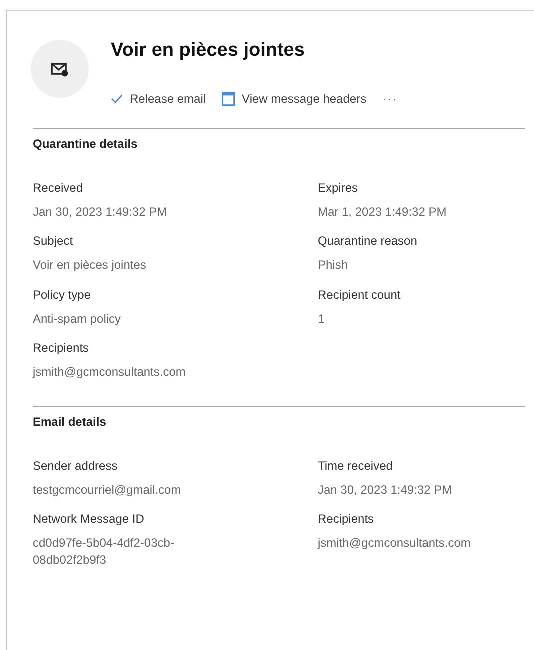 The image size is (534, 650). Describe the element at coordinates (89, 519) in the screenshot. I see `field-label: Network Message ID` at that location.